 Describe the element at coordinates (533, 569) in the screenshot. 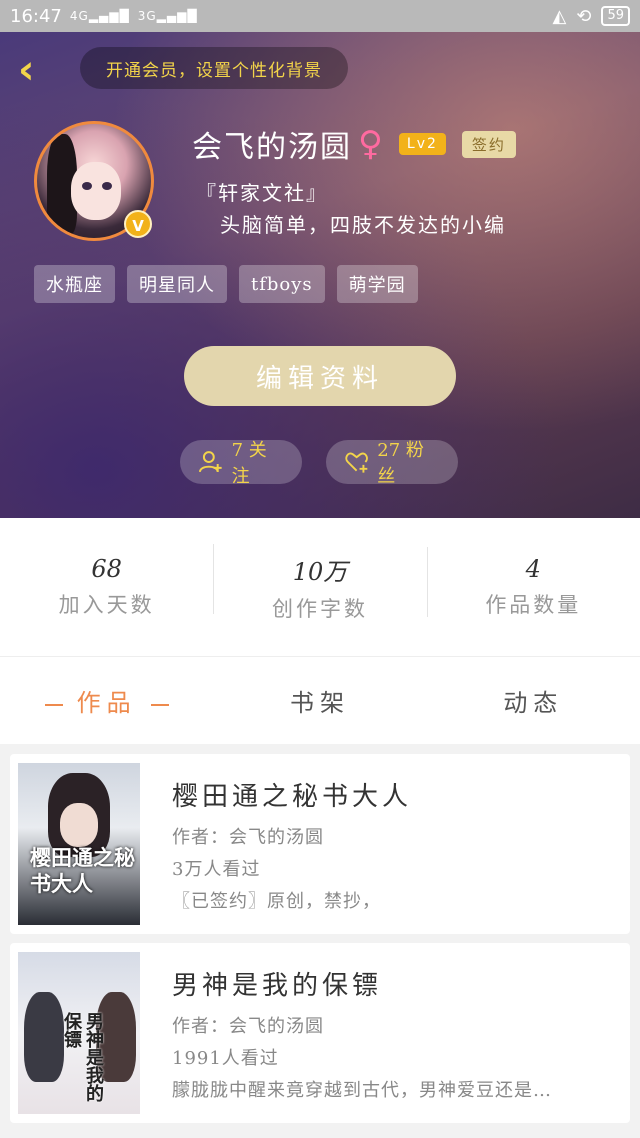

I see `stat-value: 4` at that location.